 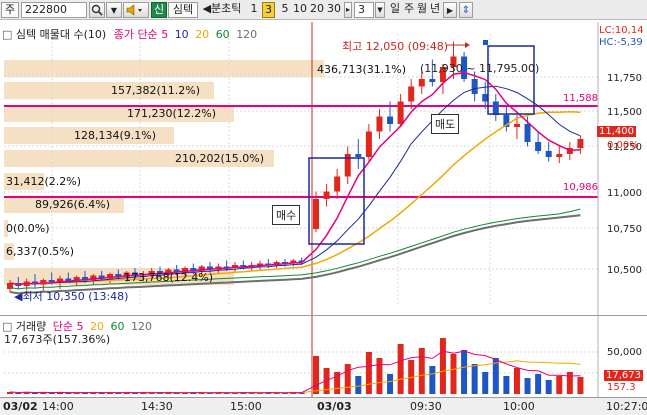 What do you see at coordinates (466, 10) in the screenshot?
I see `updown-button: ⇕` at bounding box center [466, 10].